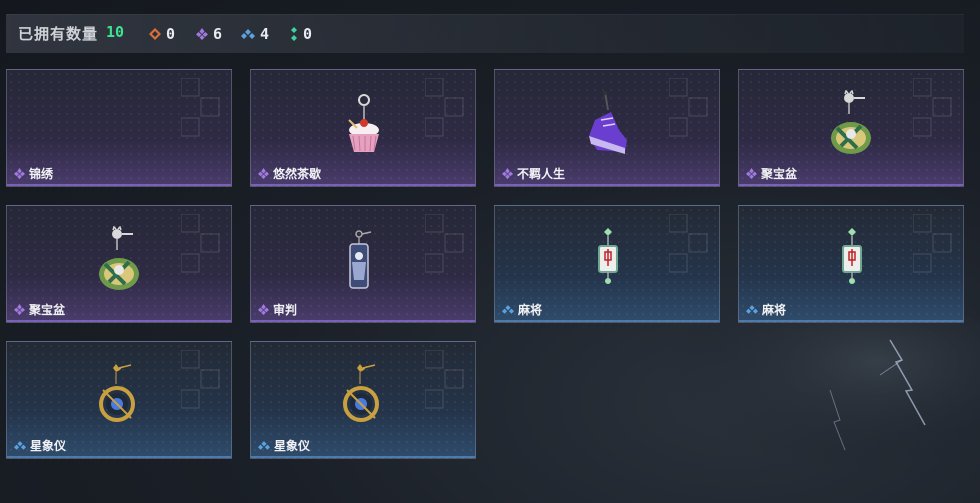 This screenshot has width=980, height=503. I want to click on storm-background, so click(820, 385).